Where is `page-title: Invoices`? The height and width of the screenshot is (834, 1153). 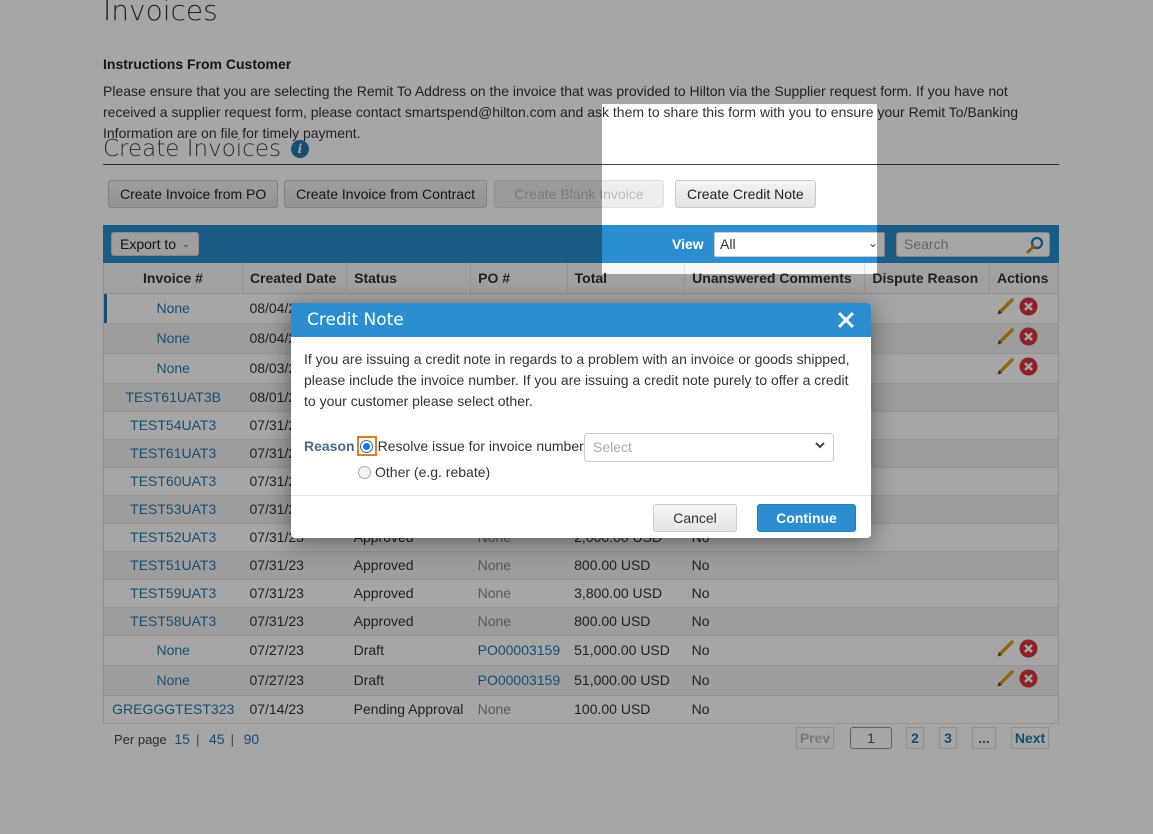
page-title: Invoices is located at coordinates (160, 13).